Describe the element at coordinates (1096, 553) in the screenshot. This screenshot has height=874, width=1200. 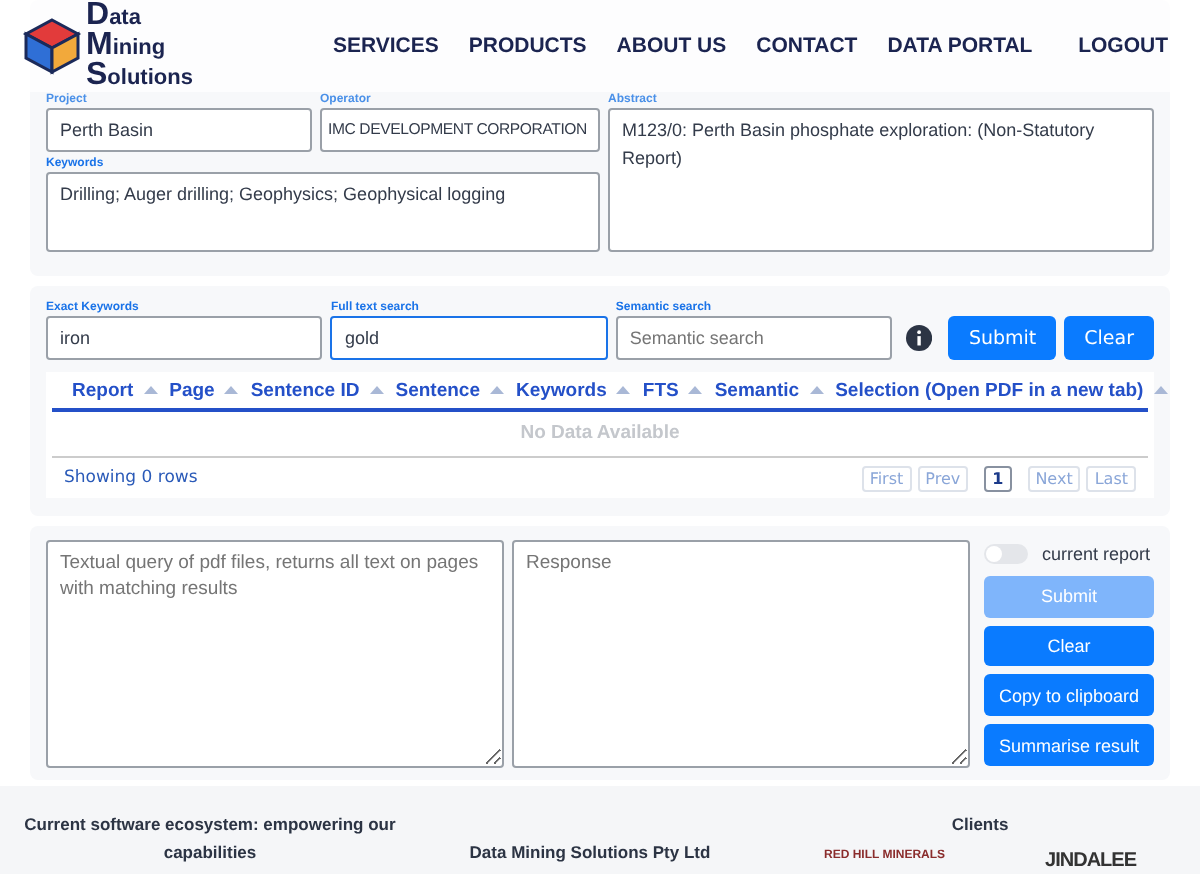
I see `toggle-label: current report` at that location.